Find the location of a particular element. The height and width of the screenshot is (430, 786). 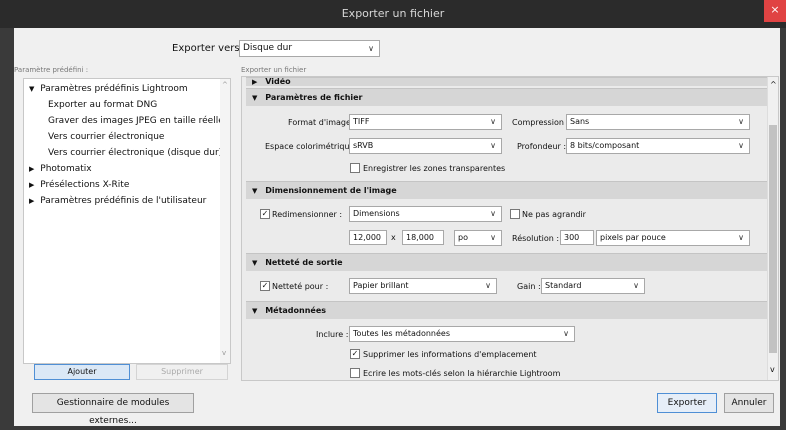

depth-label: Profondeur : is located at coordinates (542, 146).